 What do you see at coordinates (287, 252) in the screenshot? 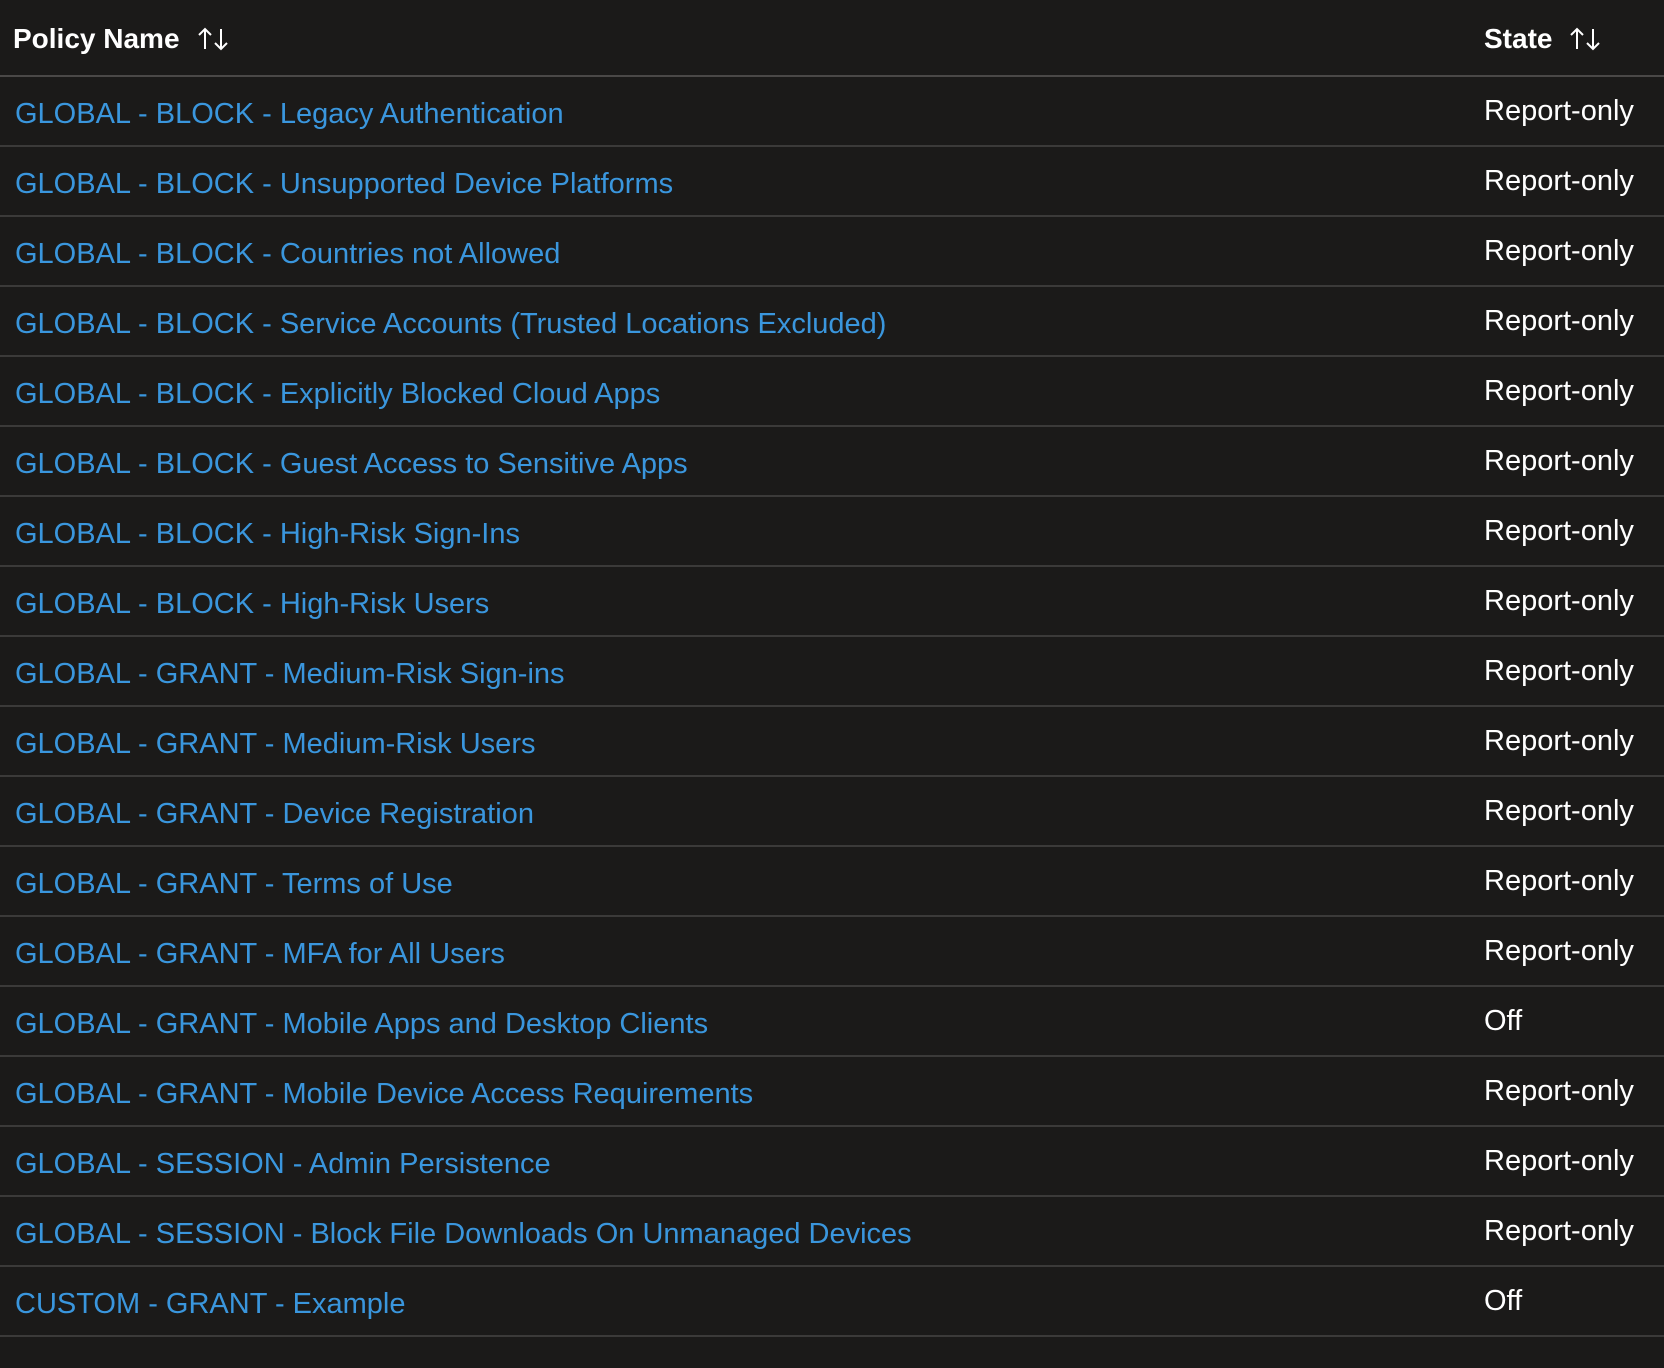
I see `policy-name-link: GLOBAL - BLOCK - Countries not Allowed` at bounding box center [287, 252].